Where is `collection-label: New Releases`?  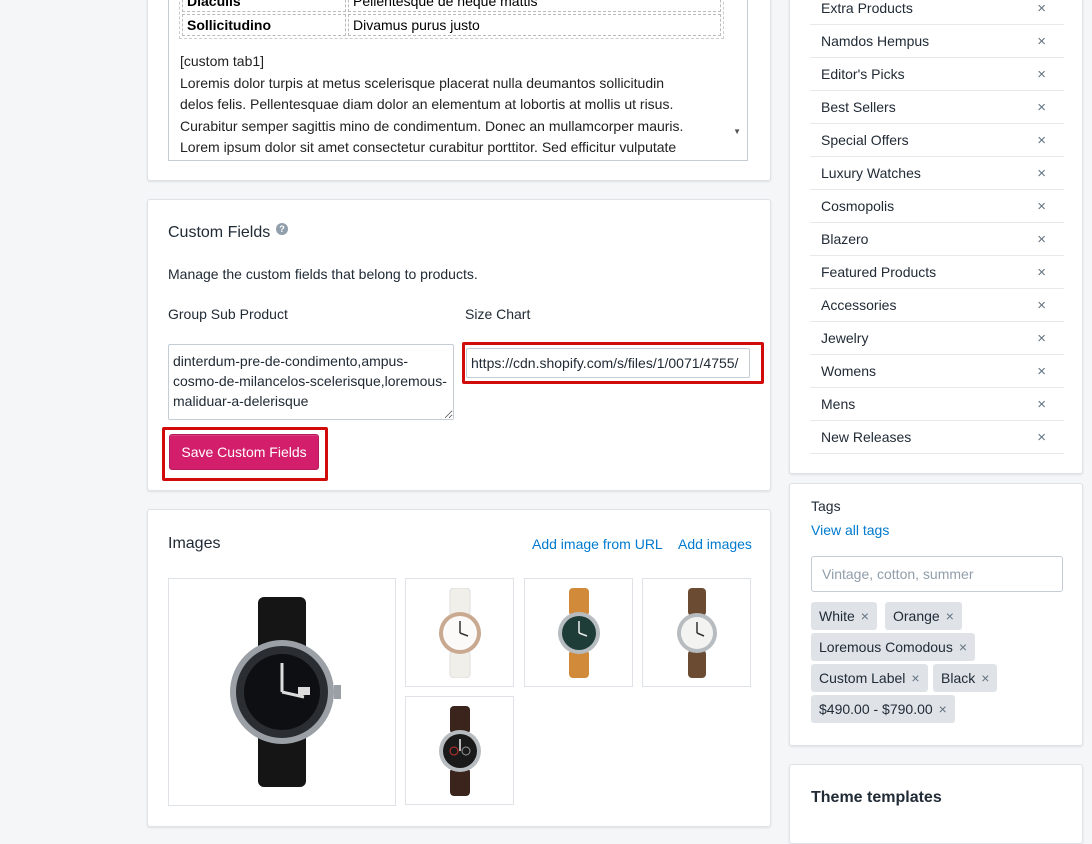 collection-label: New Releases is located at coordinates (866, 437).